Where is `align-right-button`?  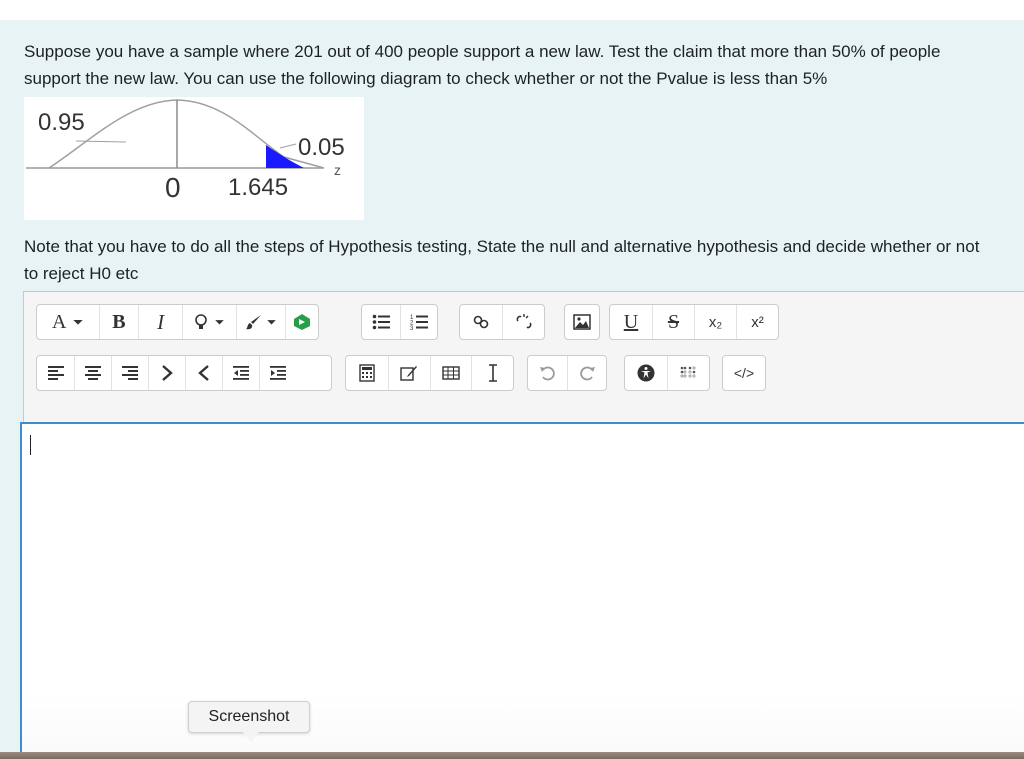
align-right-button is located at coordinates (129, 373).